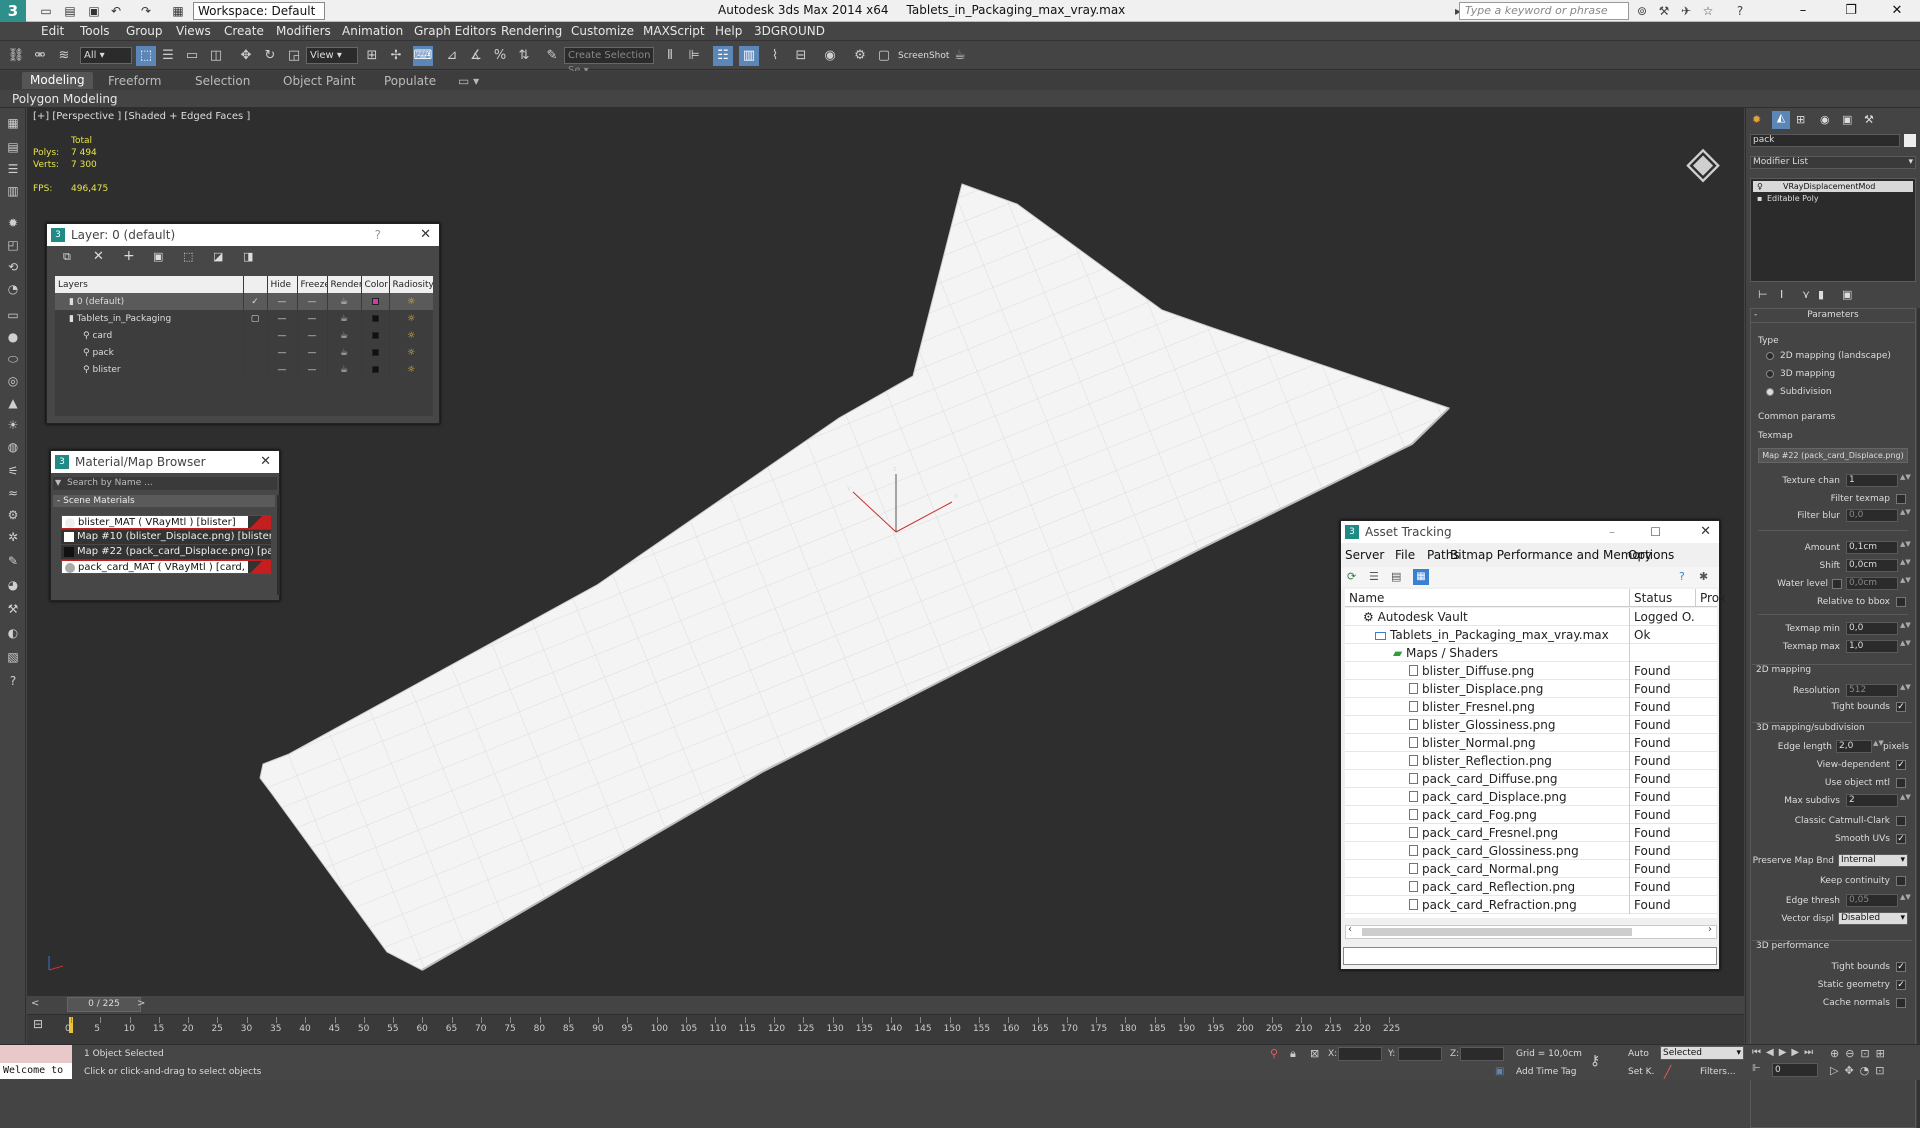  I want to click on use-object-mtl-checkbox, so click(1901, 783).